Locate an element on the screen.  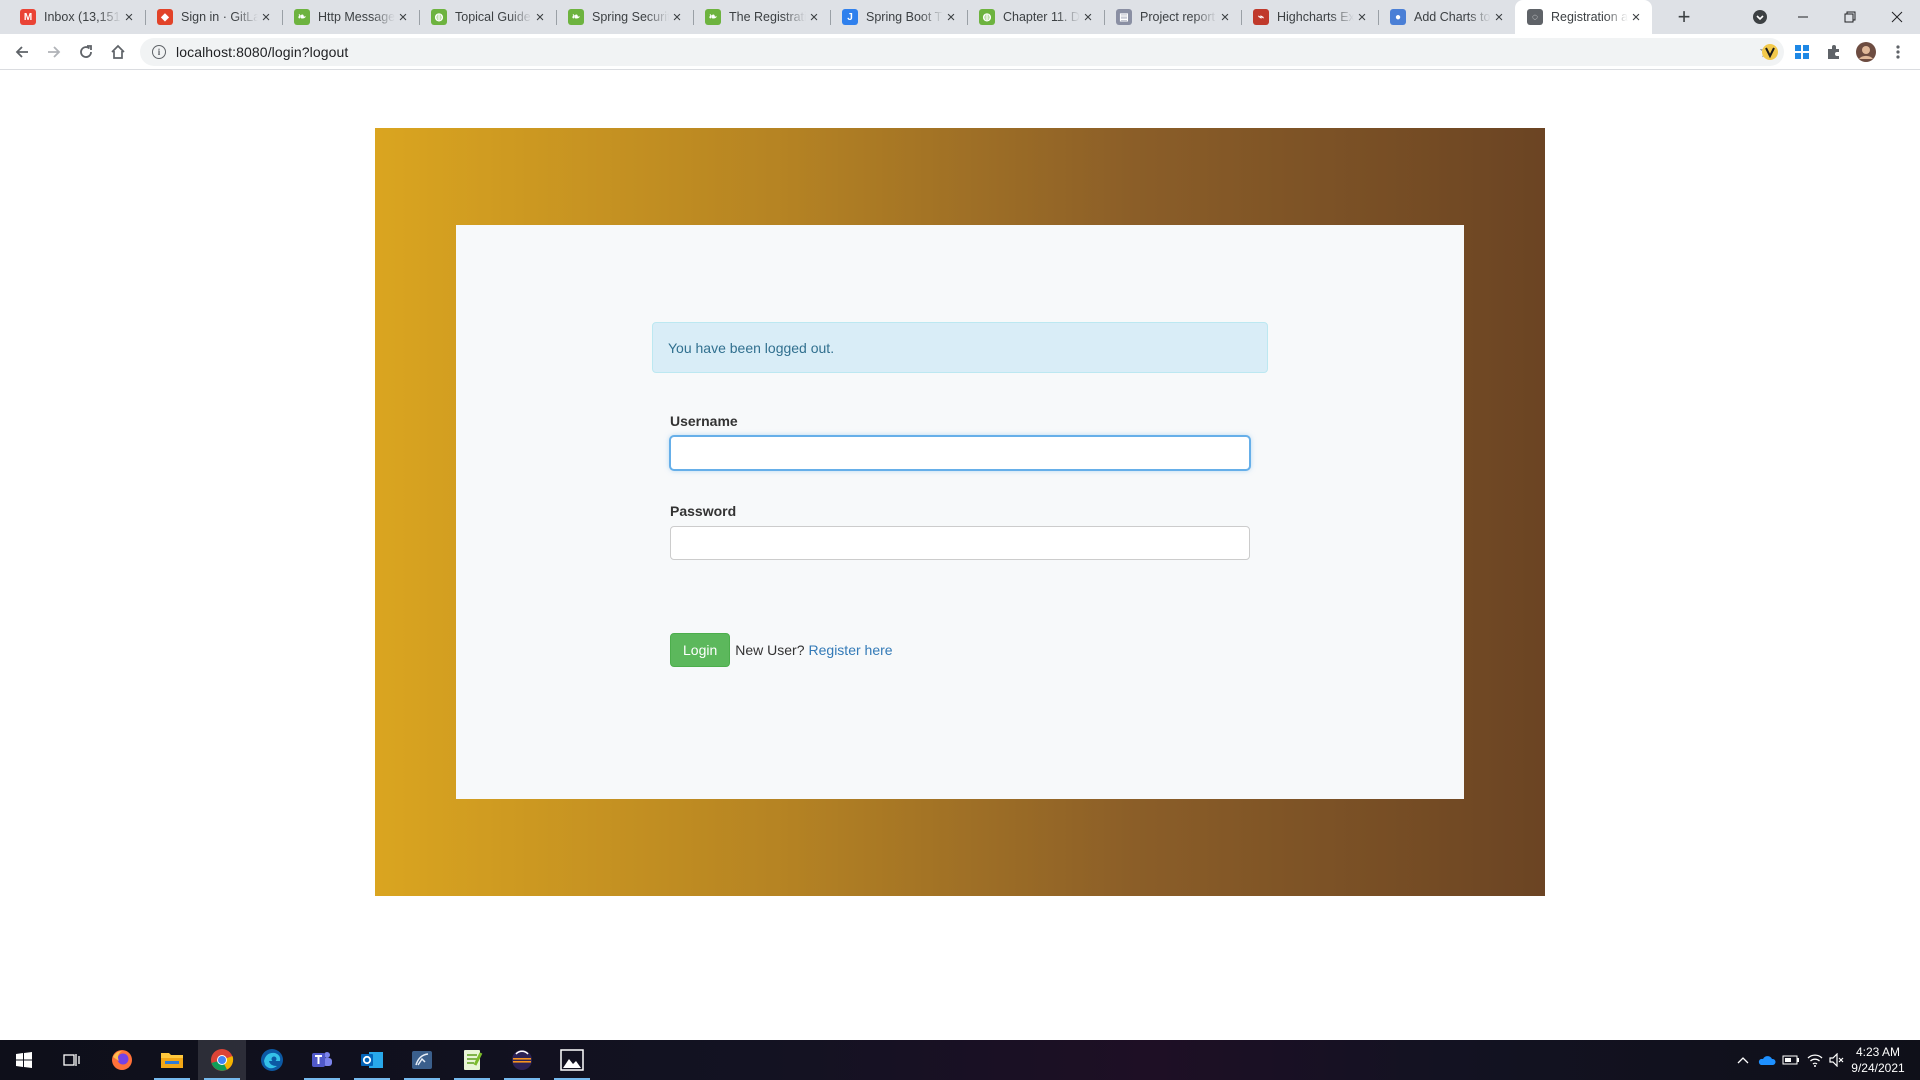
notepad-plus-taskbar is located at coordinates (472, 1060).